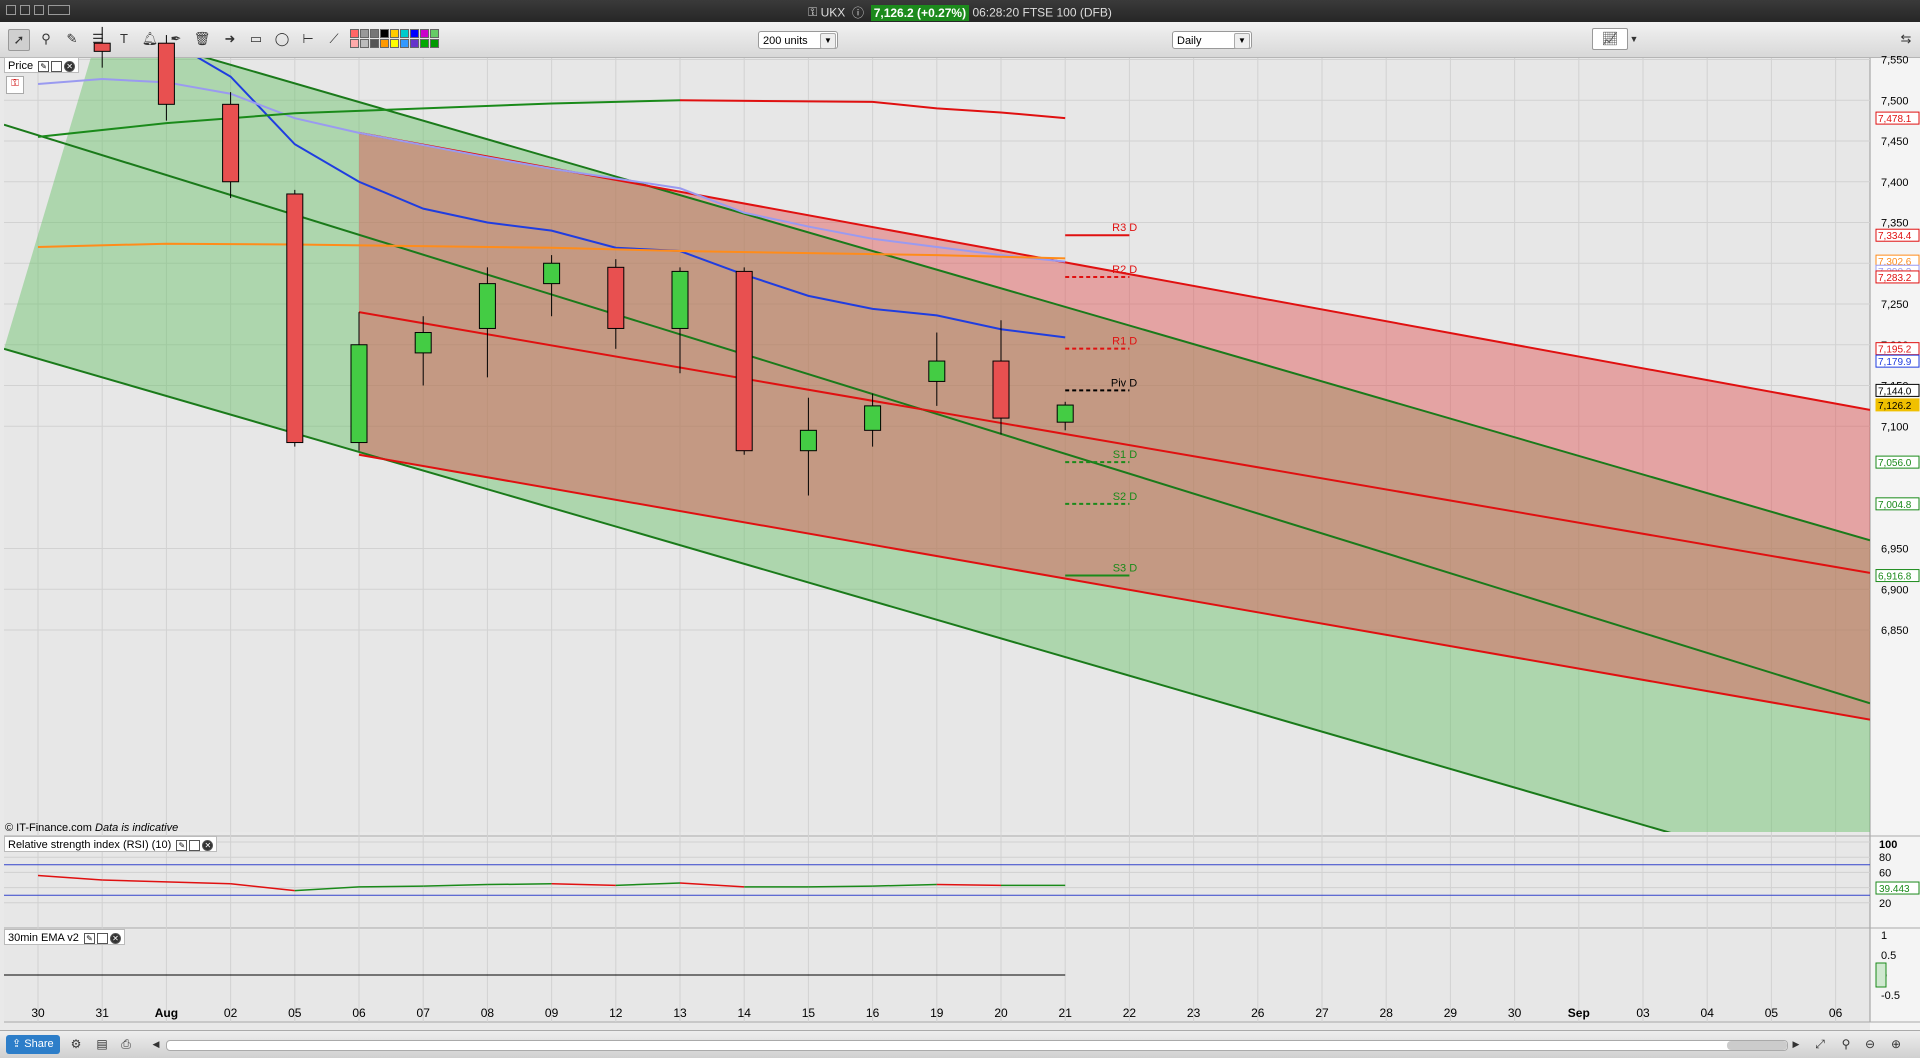 The width and height of the screenshot is (1920, 1058). I want to click on x-tick-label: 21, so click(1066, 1013).